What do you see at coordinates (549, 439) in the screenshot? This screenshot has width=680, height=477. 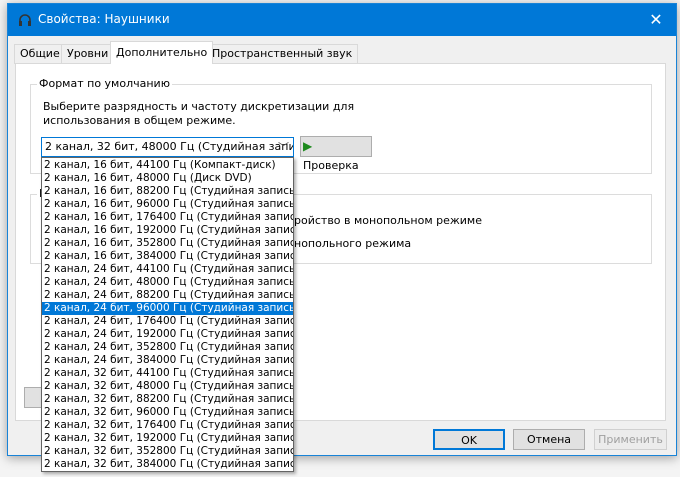 I see `cancel-button: Отмена` at bounding box center [549, 439].